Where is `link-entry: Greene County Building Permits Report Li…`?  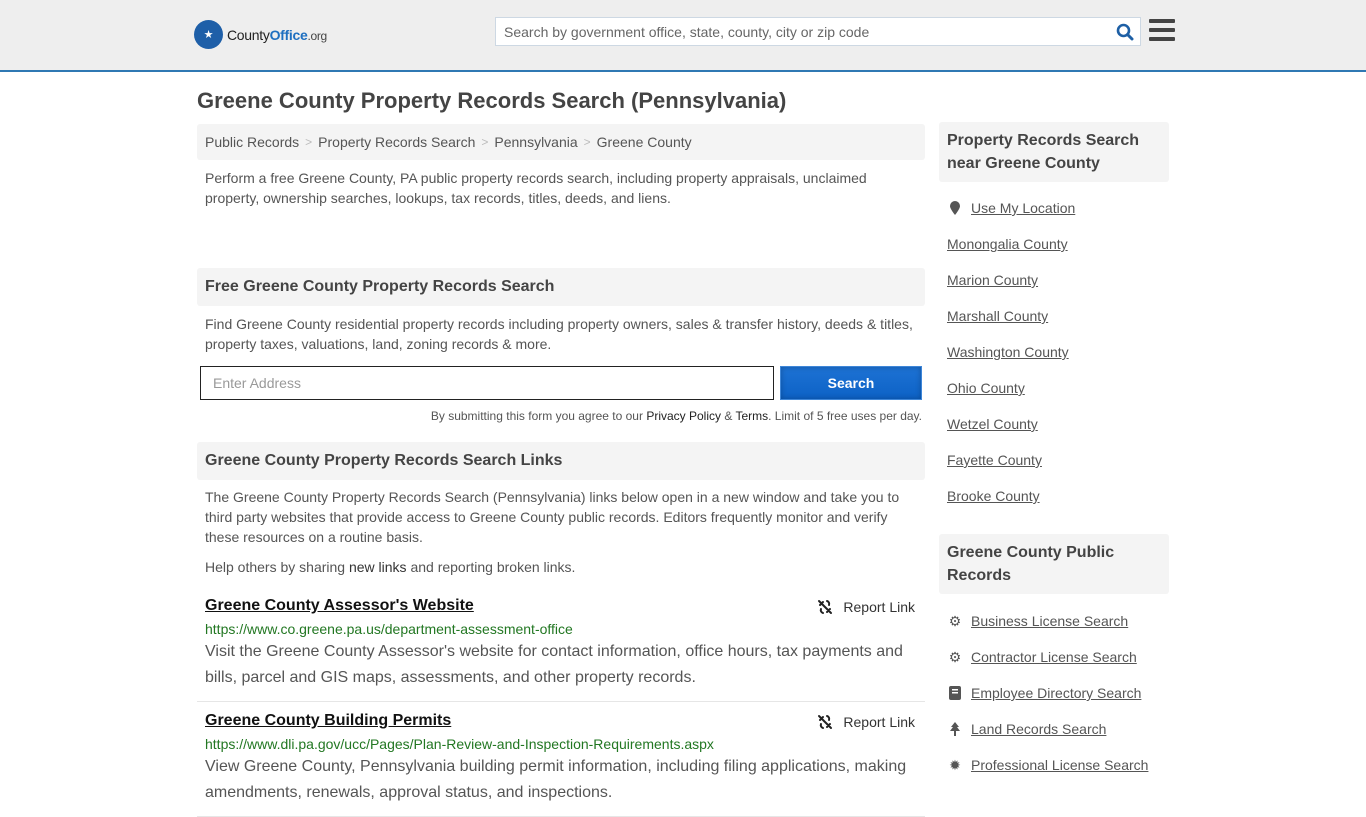 link-entry: Greene County Building Permits Report Li… is located at coordinates (561, 759).